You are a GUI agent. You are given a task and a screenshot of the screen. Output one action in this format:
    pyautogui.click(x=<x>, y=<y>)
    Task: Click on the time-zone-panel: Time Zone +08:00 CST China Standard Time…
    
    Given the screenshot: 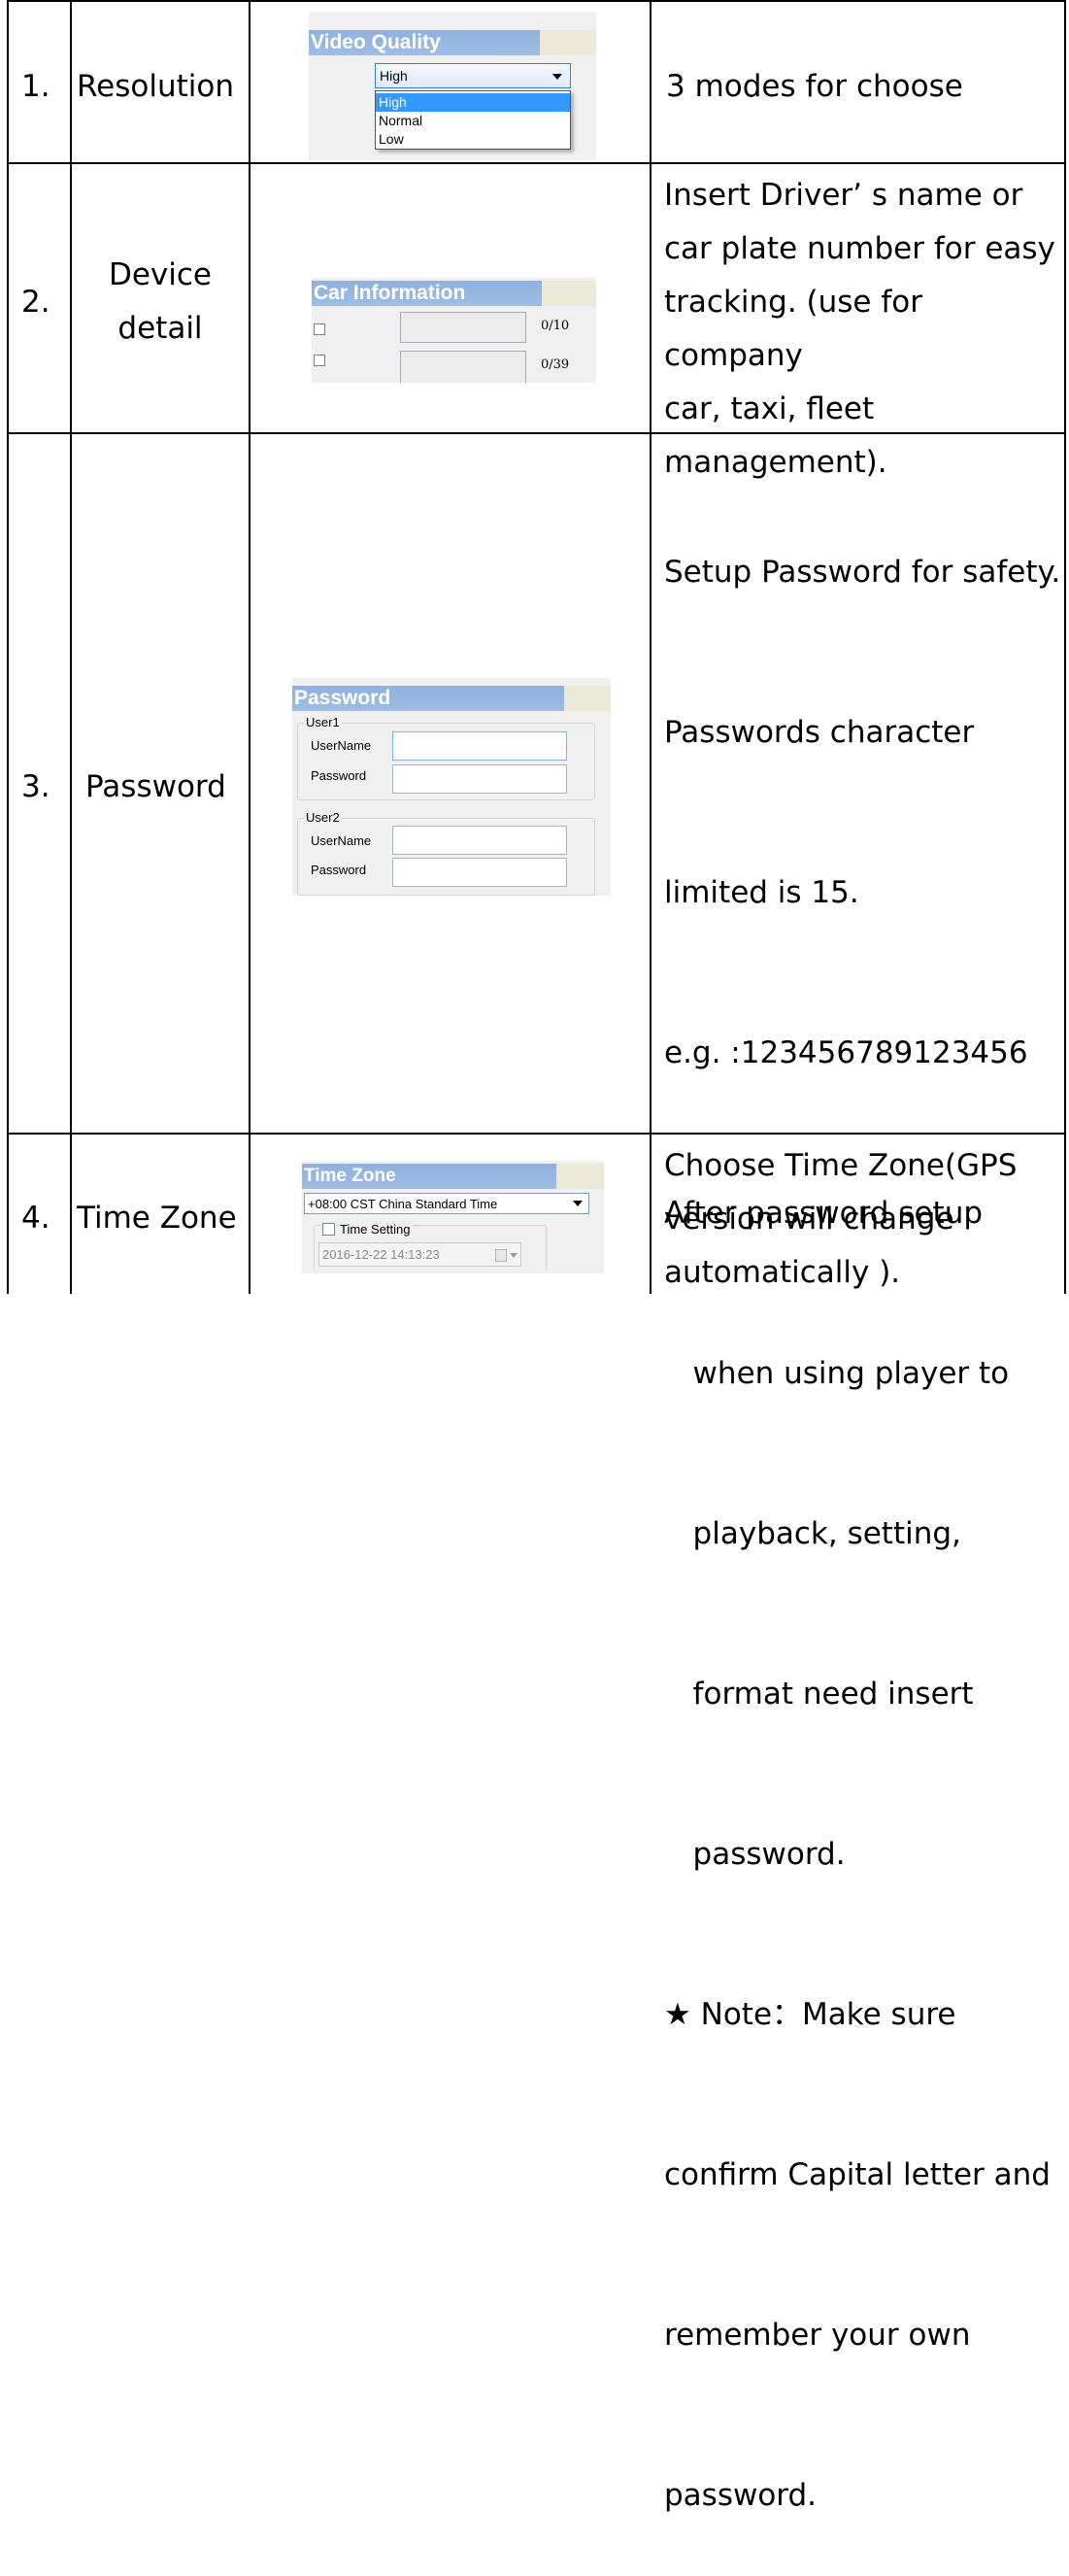 What is the action you would take?
    pyautogui.click(x=453, y=1217)
    